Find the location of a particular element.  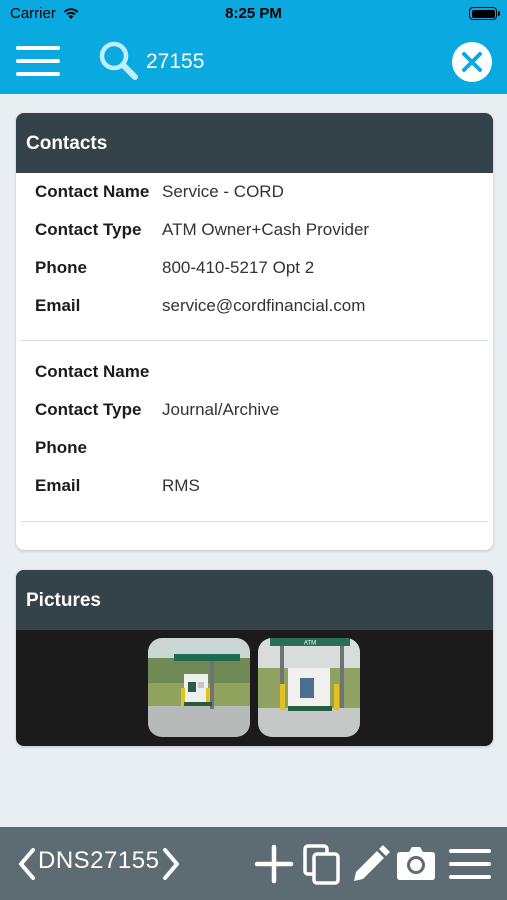

phone-row: Phone is located at coordinates (254, 448).